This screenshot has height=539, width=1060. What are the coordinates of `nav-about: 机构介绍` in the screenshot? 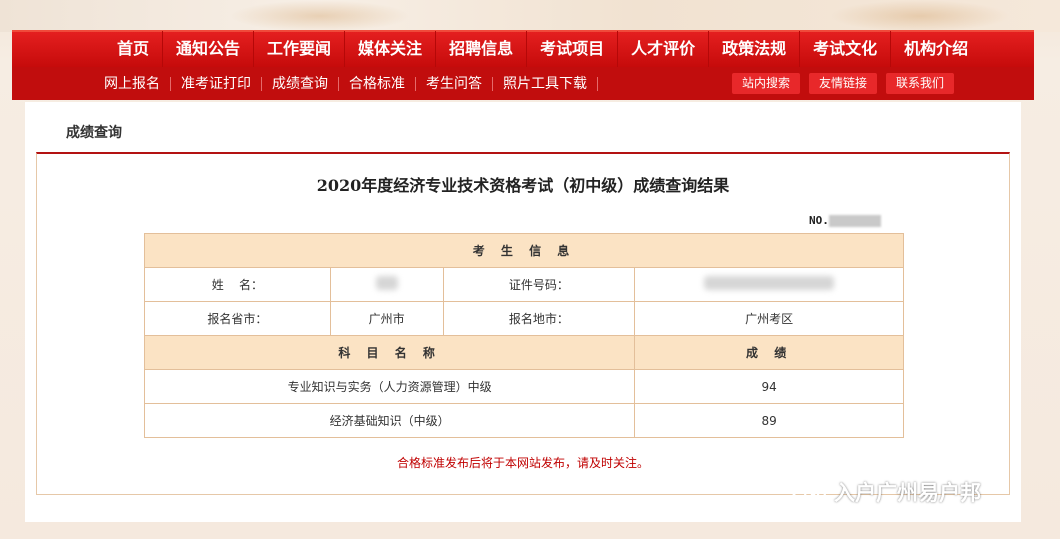 It's located at (936, 49).